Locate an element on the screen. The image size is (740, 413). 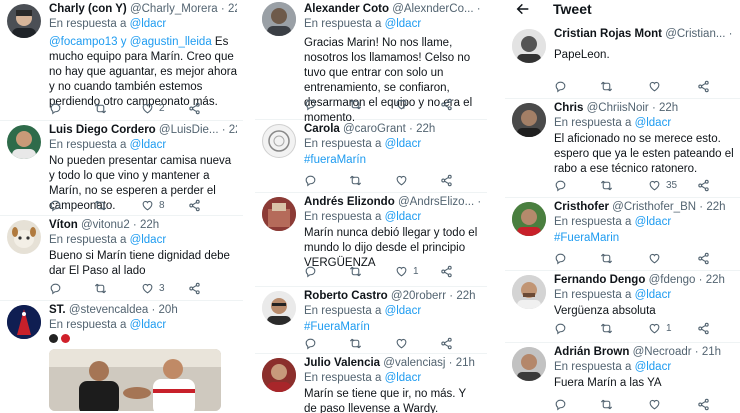
author-handle: @caroGrant is located at coordinates (374, 129).